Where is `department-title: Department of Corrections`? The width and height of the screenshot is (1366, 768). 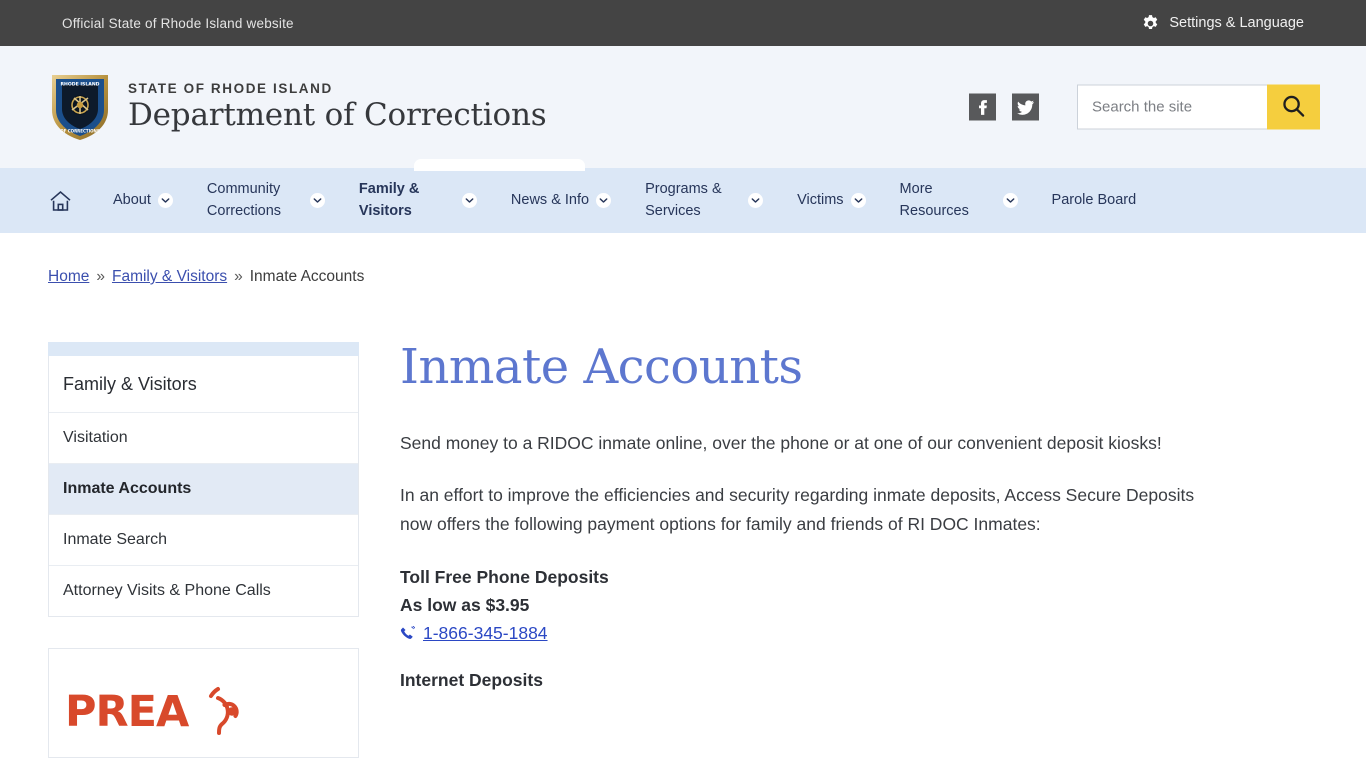 department-title: Department of Corrections is located at coordinates (337, 115).